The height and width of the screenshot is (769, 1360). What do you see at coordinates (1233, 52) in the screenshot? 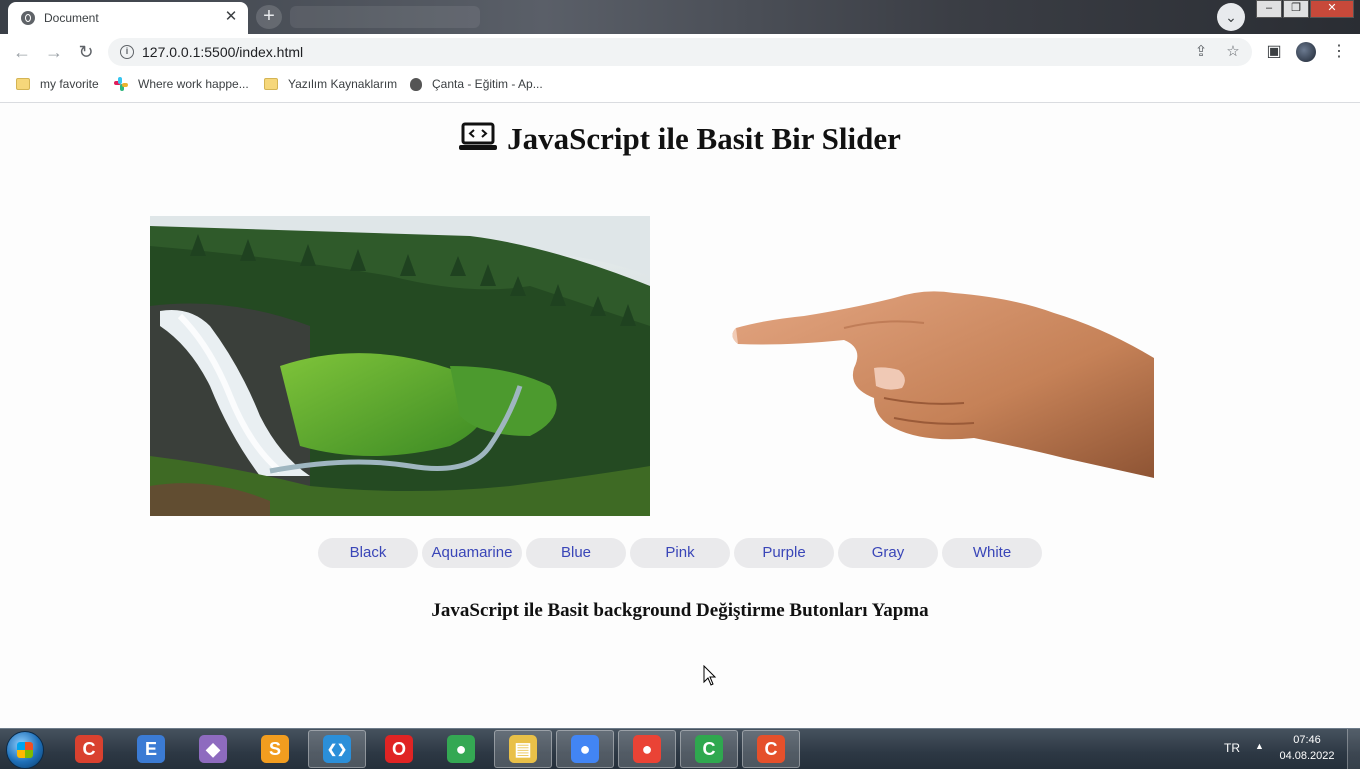
I see `bookmark-star-icon: ☆` at bounding box center [1233, 52].